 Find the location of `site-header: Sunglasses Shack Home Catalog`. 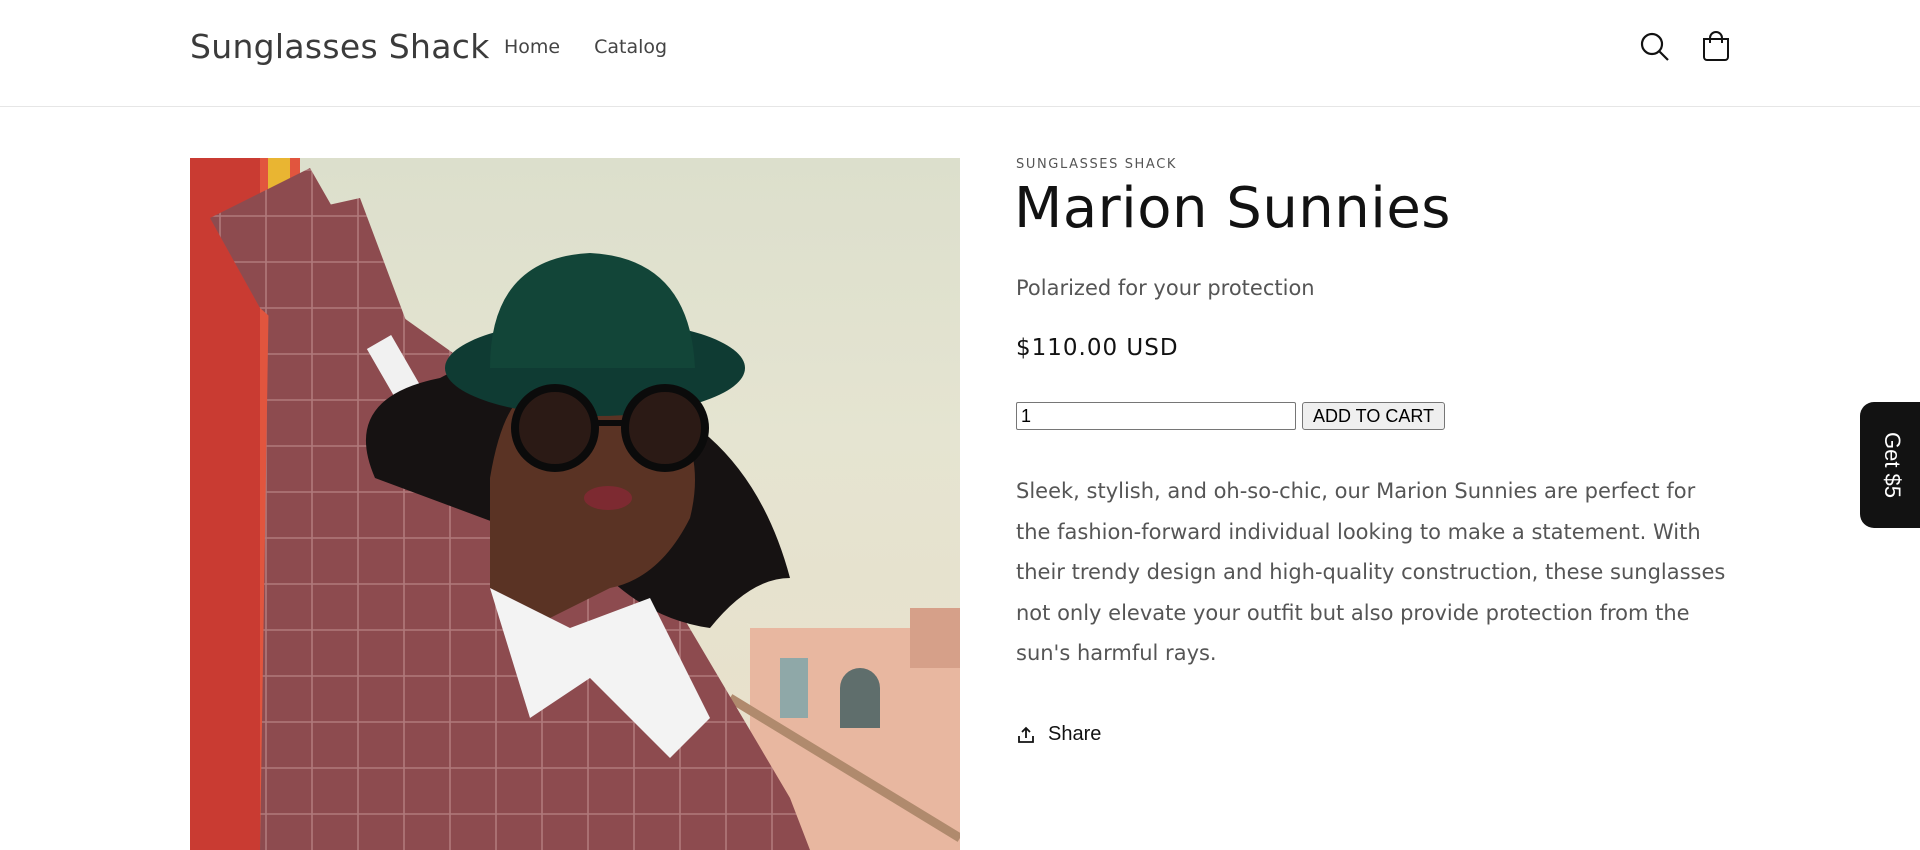

site-header: Sunglasses Shack Home Catalog is located at coordinates (960, 53).